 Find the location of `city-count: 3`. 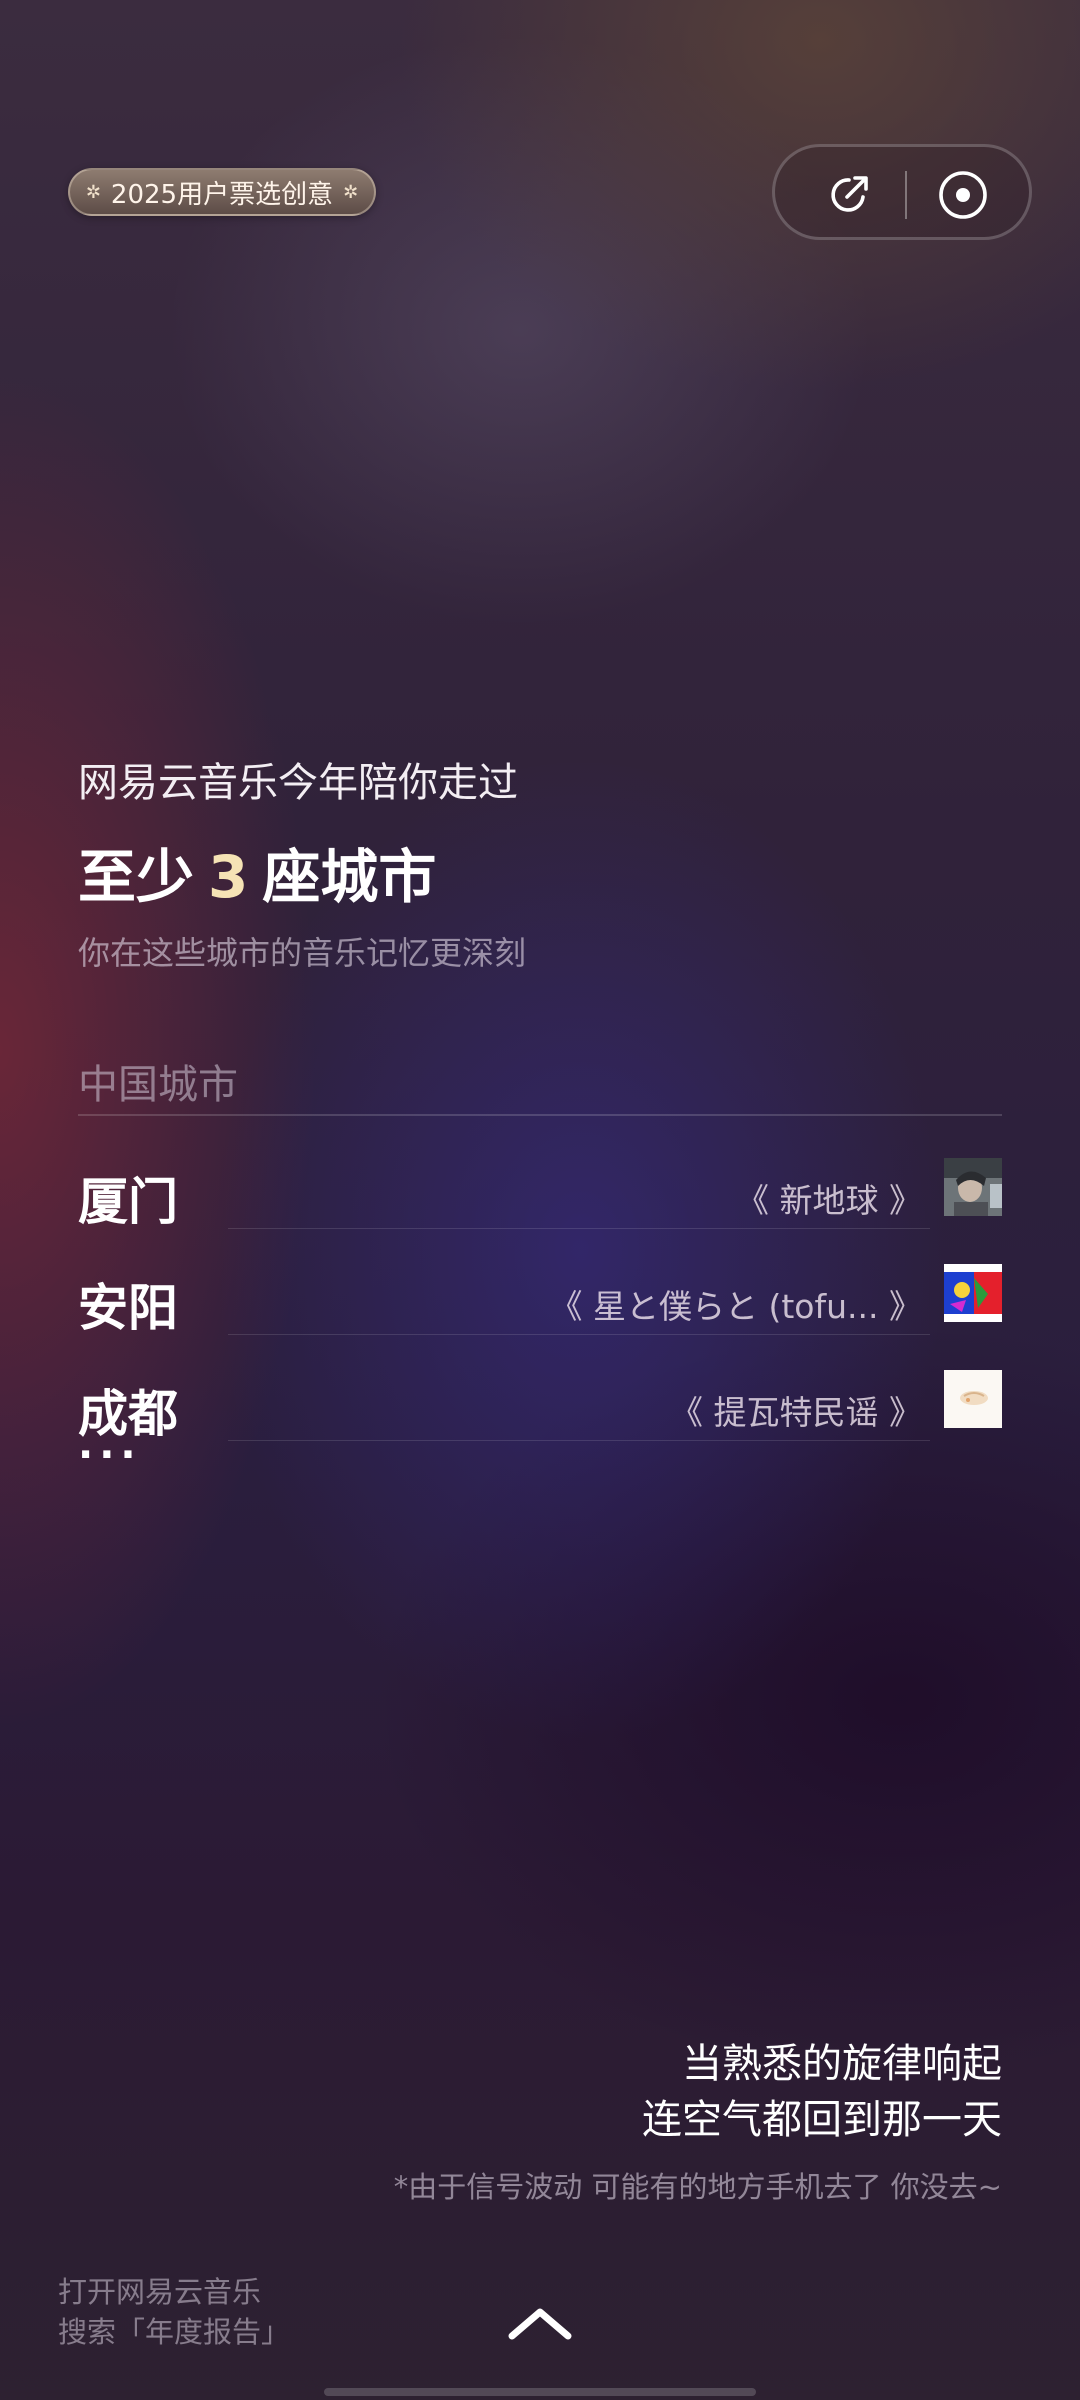

city-count: 3 is located at coordinates (228, 877).